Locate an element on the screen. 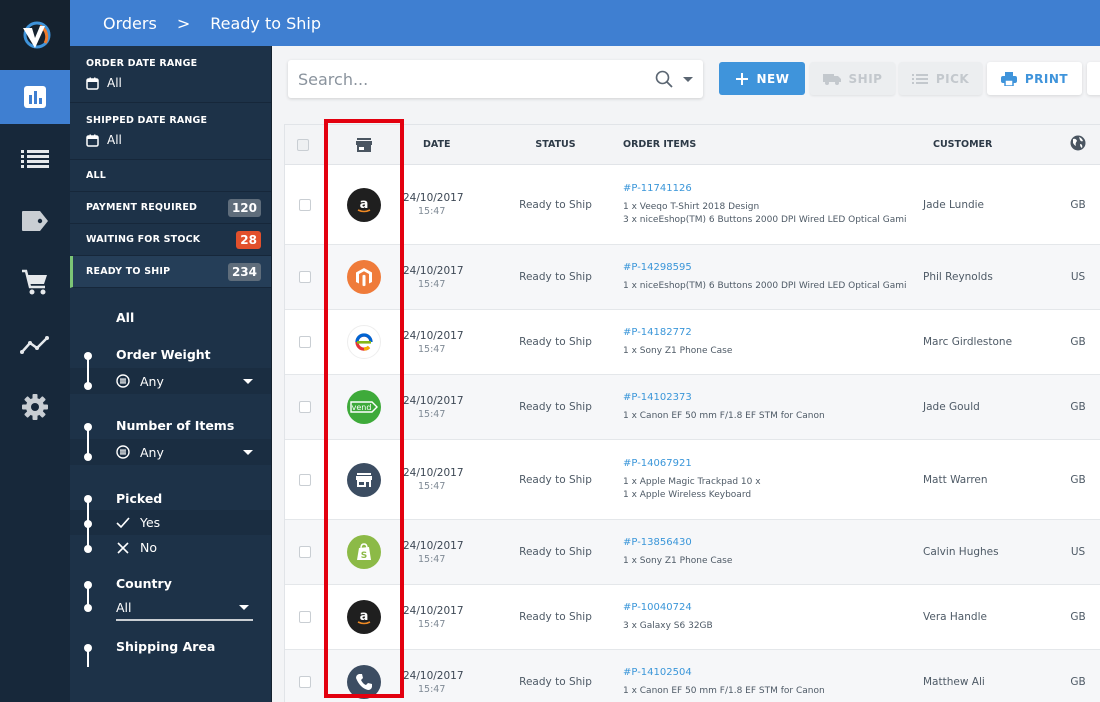 The image size is (1100, 702). order-item-line: 1 x Veeqo T-Shirt 2018 Design is located at coordinates (691, 207).